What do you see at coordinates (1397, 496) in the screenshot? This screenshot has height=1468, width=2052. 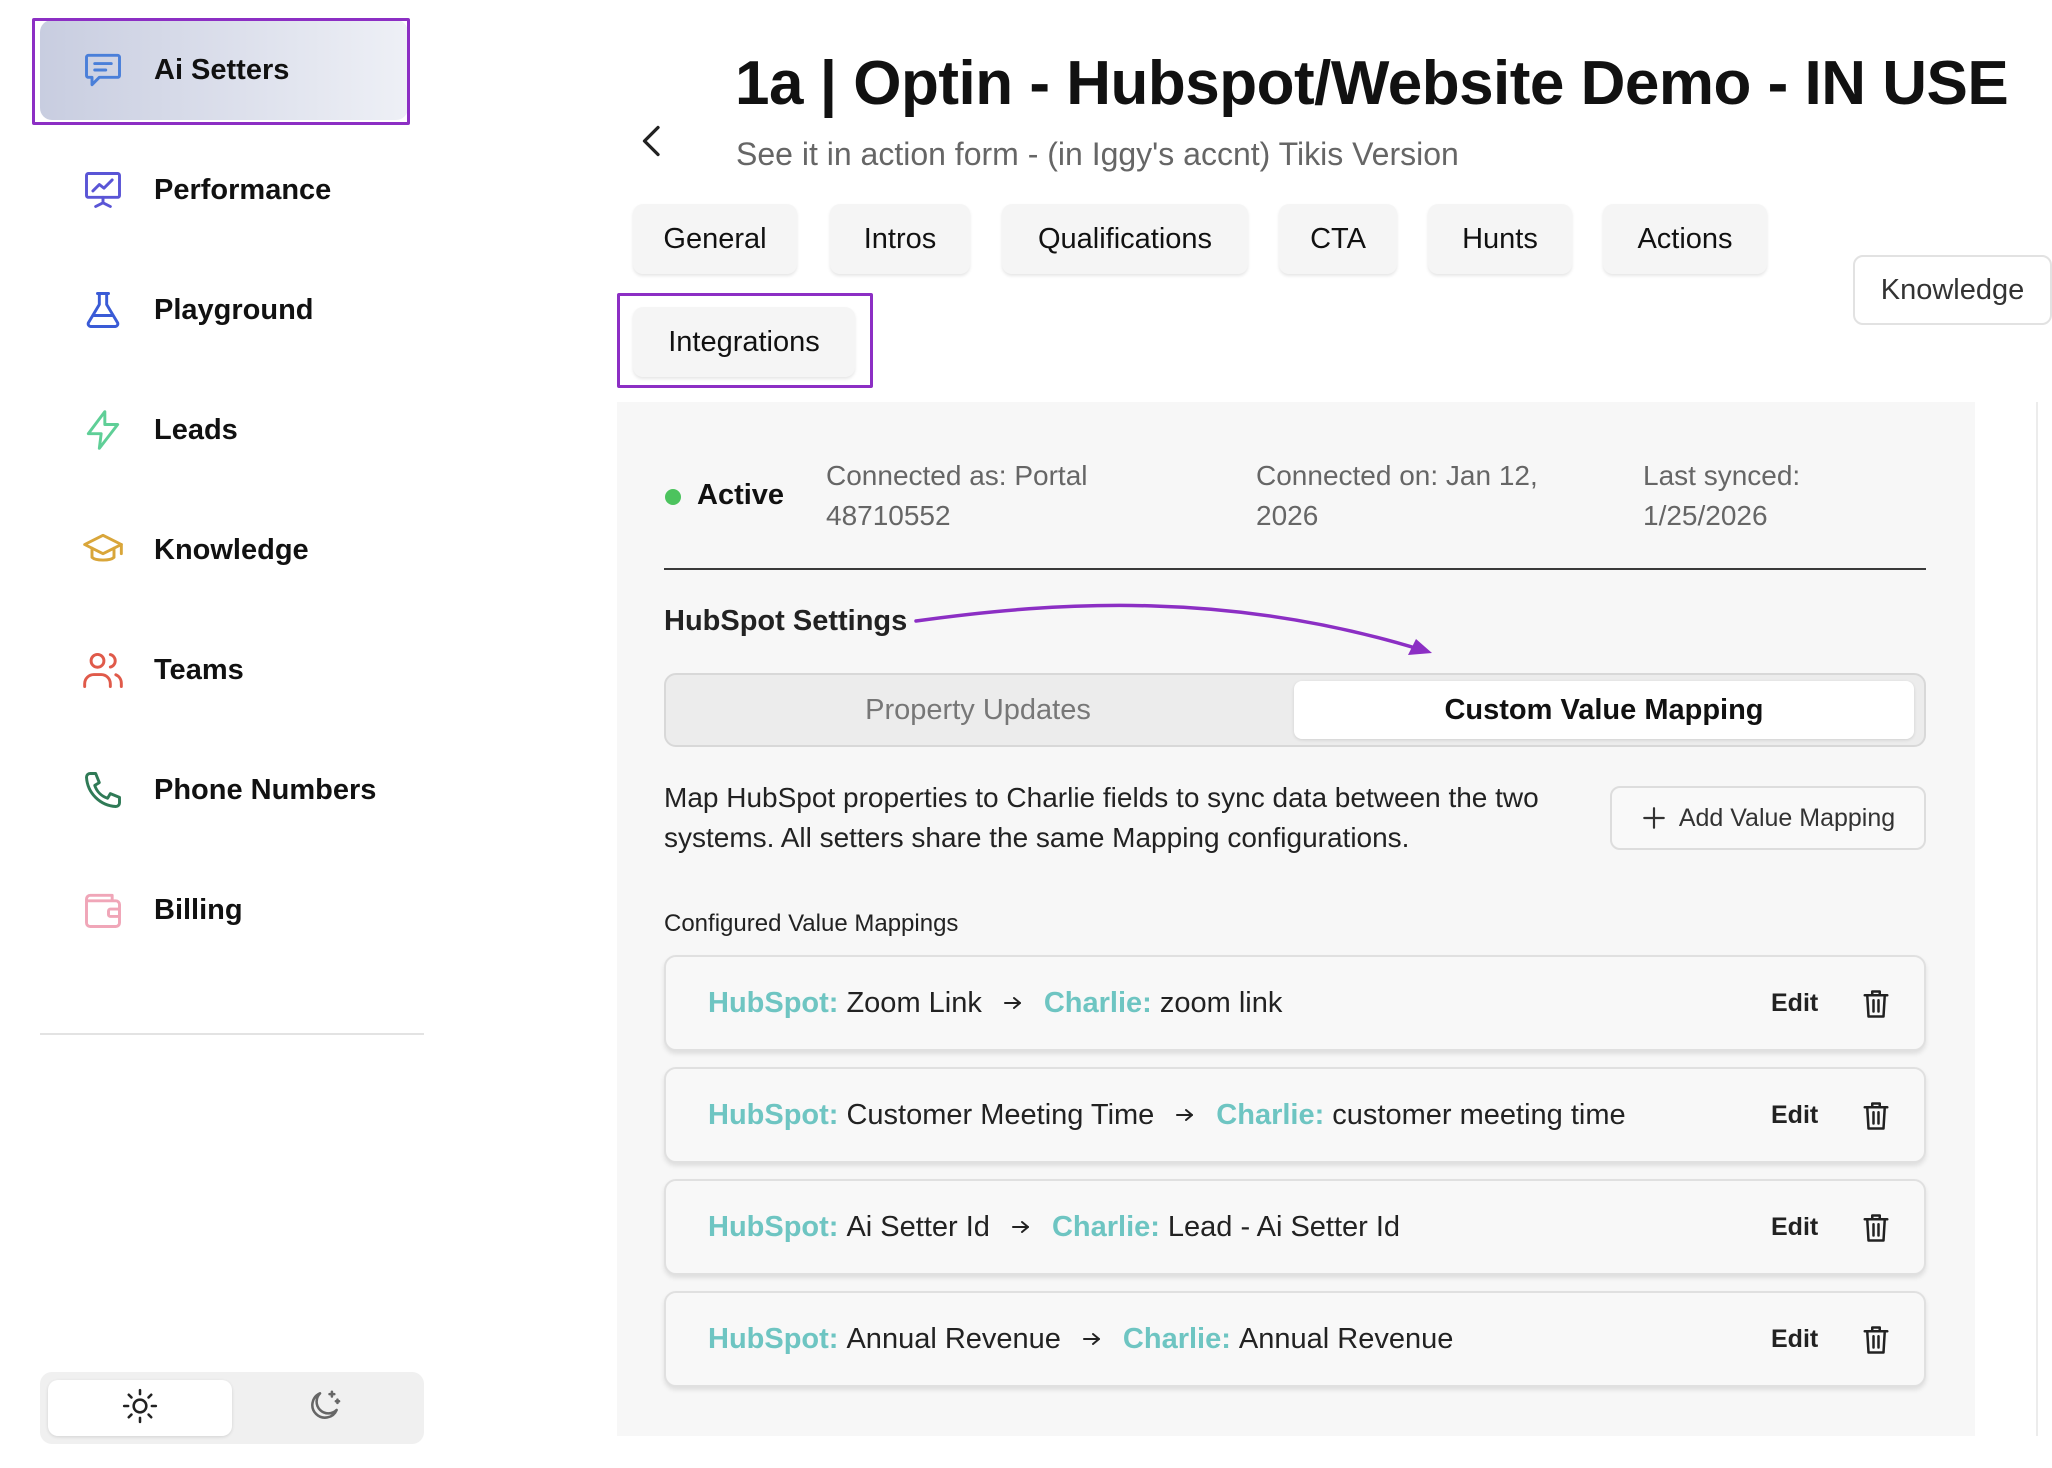 I see `connected-on: Connected on: Jan 12, 2026` at bounding box center [1397, 496].